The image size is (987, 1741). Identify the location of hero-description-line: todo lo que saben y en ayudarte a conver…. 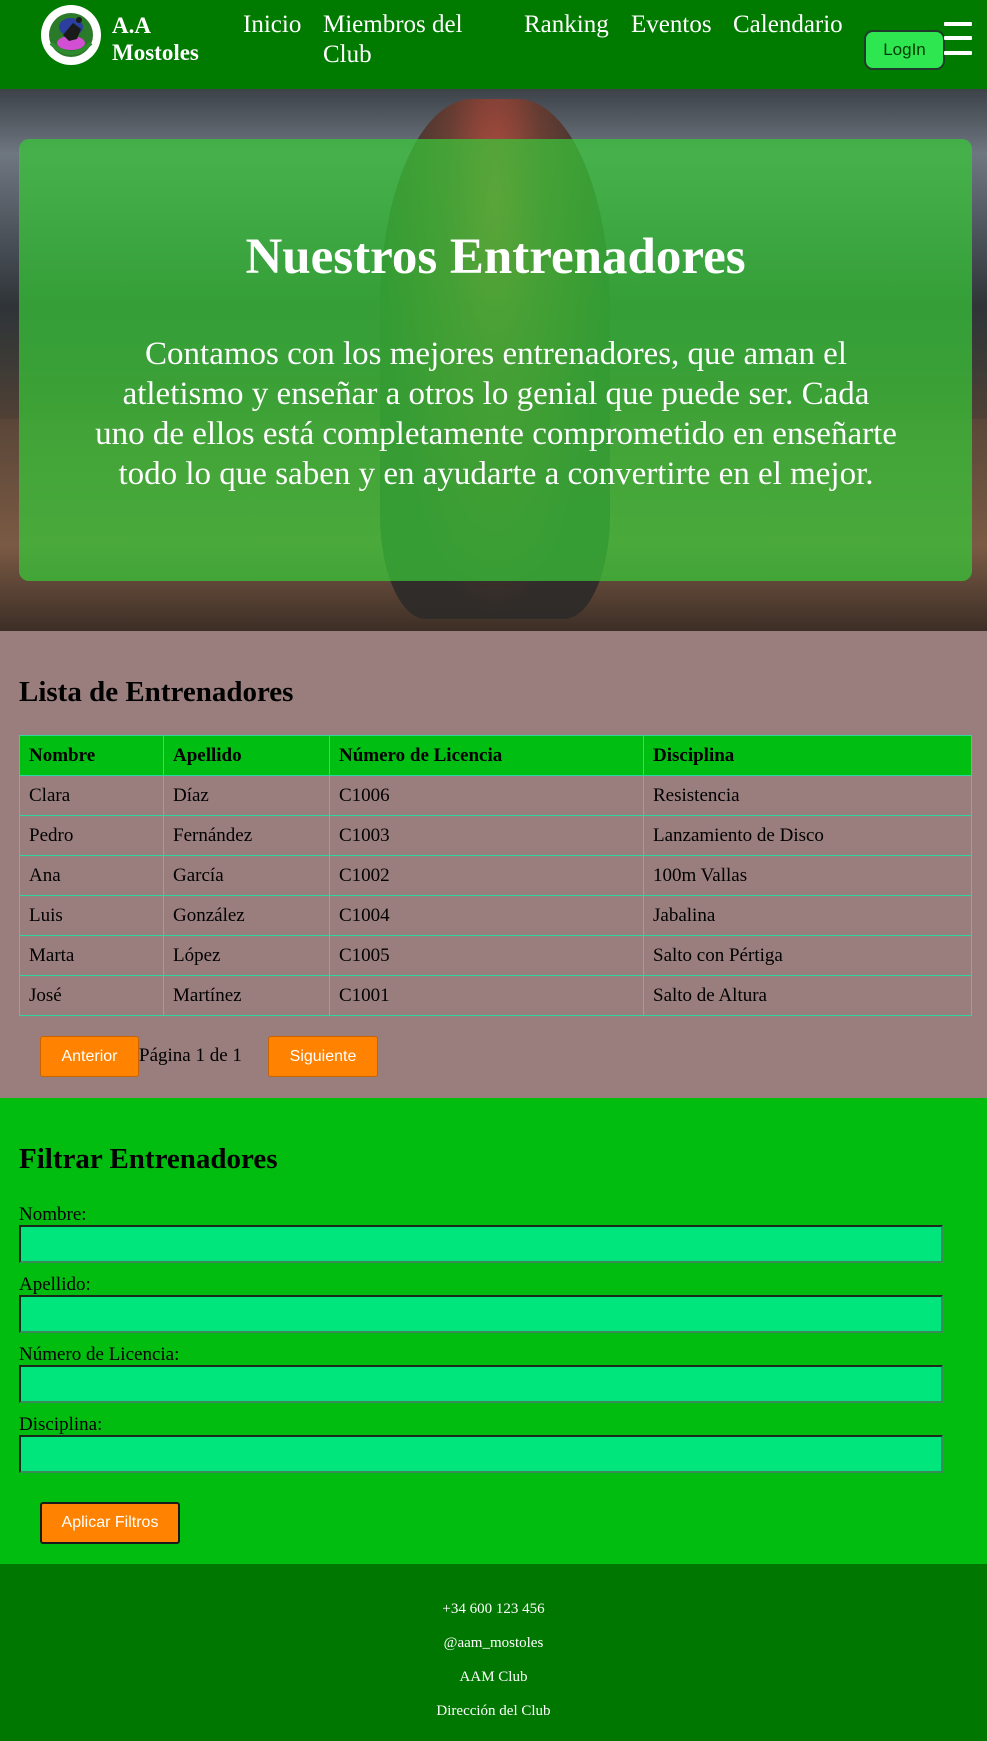
(496, 474).